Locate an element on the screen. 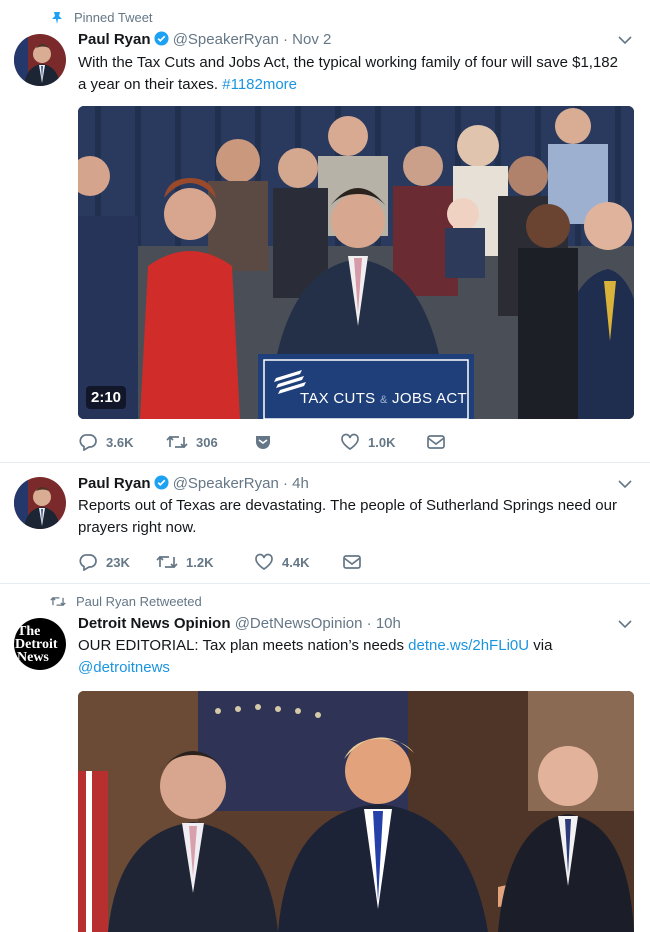 This screenshot has height=932, width=650. reply-count: 23K is located at coordinates (118, 562).